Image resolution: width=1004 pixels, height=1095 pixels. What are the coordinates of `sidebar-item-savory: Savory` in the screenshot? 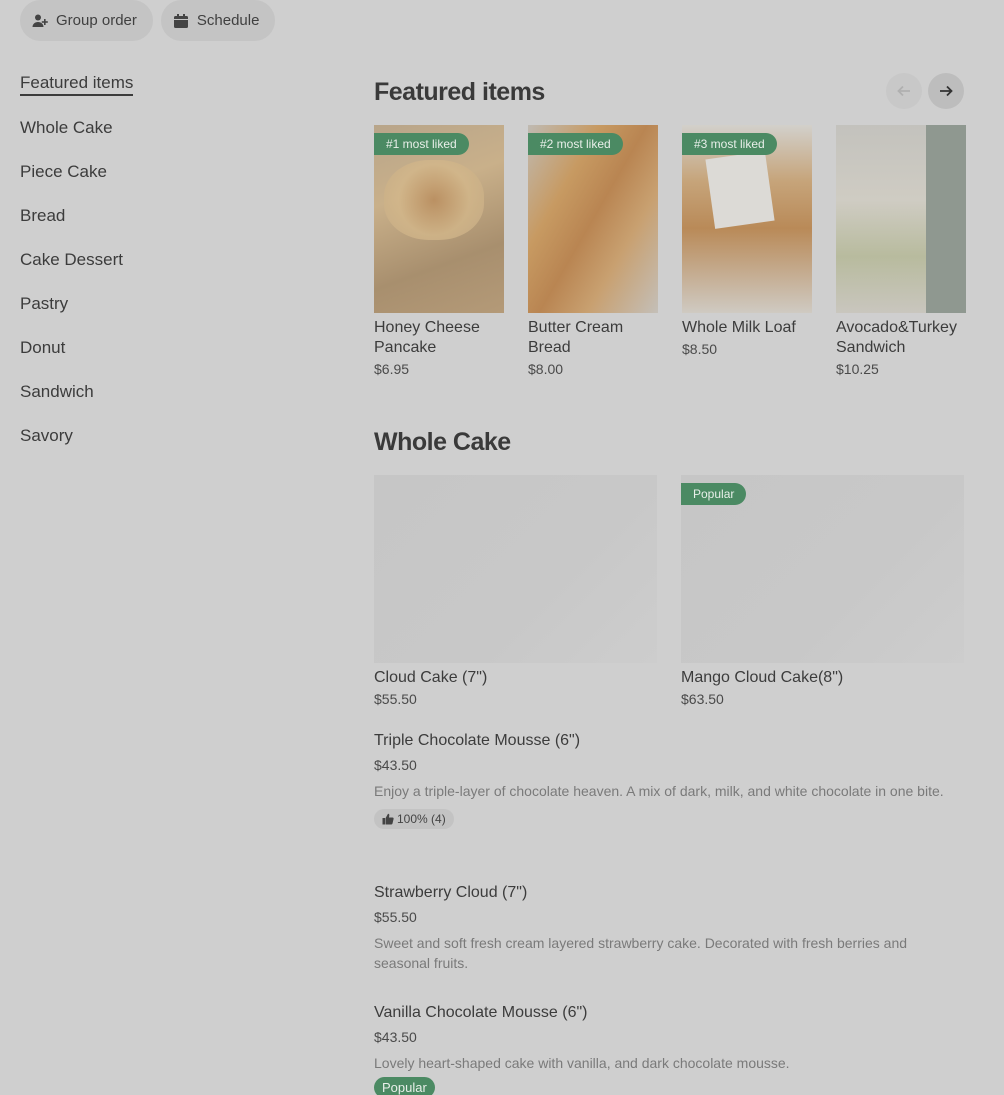 It's located at (170, 436).